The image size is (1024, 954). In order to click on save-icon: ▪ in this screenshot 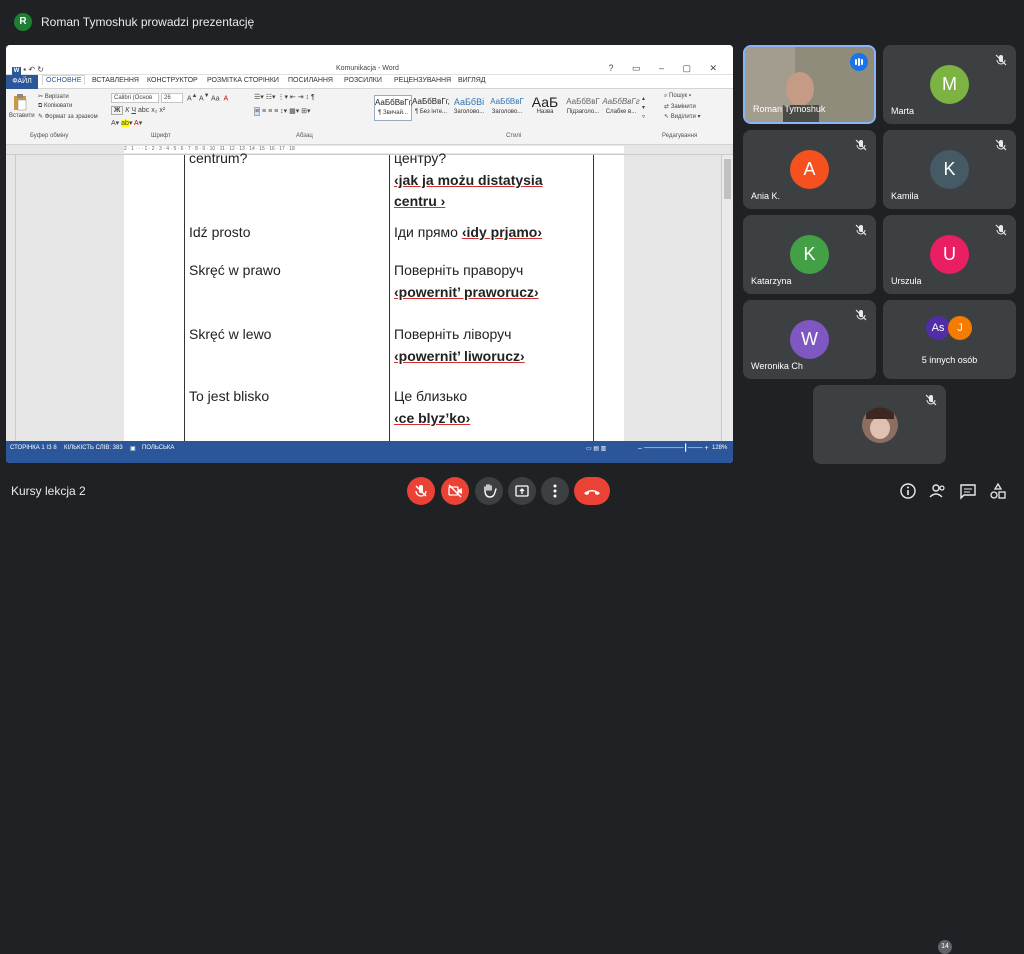, I will do `click(24, 69)`.